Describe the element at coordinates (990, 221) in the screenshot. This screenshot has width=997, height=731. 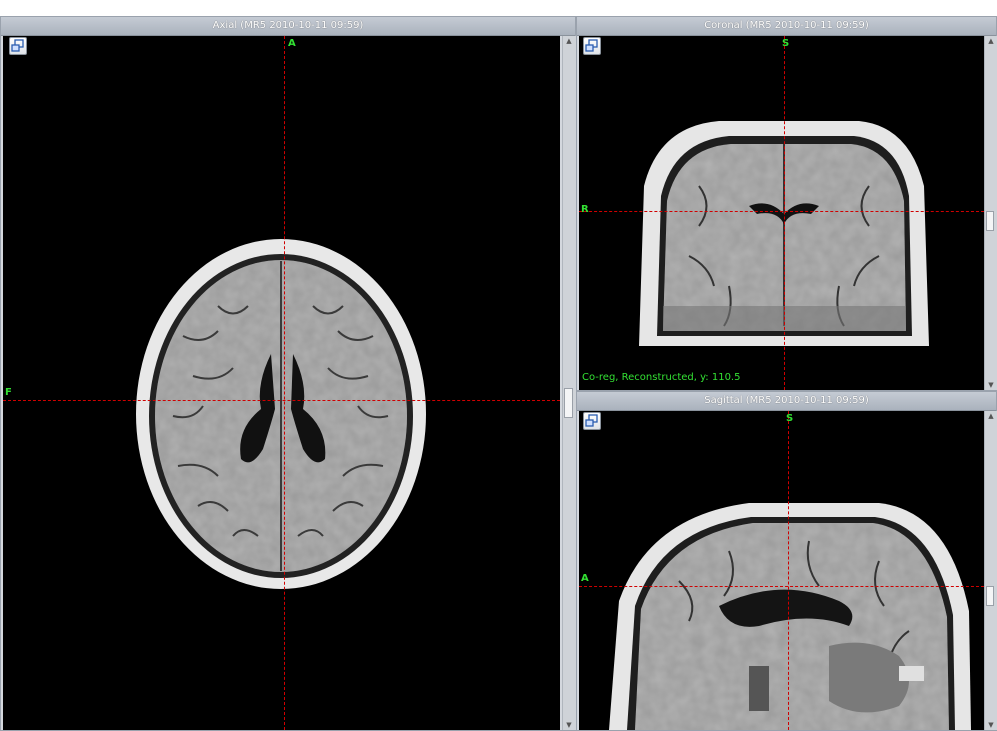
I see `coronal-scroll-thumb` at that location.